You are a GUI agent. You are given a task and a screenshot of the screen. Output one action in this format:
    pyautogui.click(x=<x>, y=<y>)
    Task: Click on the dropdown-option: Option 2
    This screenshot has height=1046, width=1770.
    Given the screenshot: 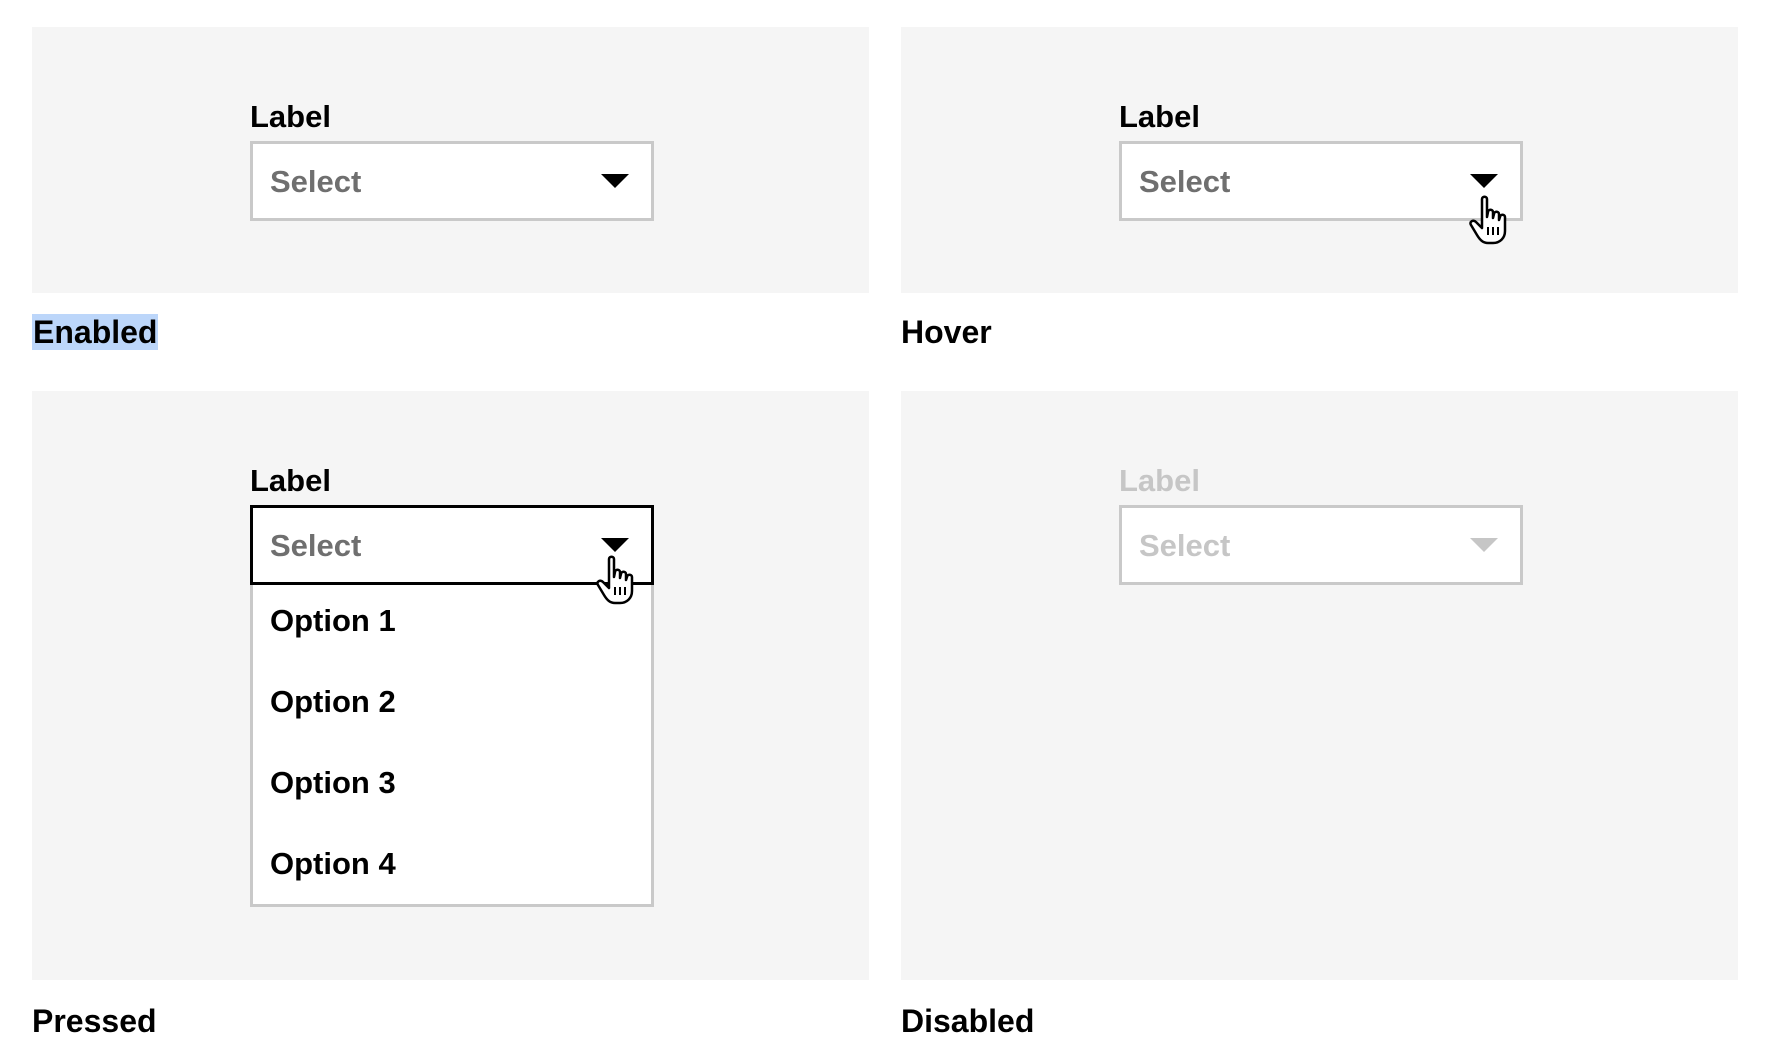 What is the action you would take?
    pyautogui.click(x=333, y=702)
    